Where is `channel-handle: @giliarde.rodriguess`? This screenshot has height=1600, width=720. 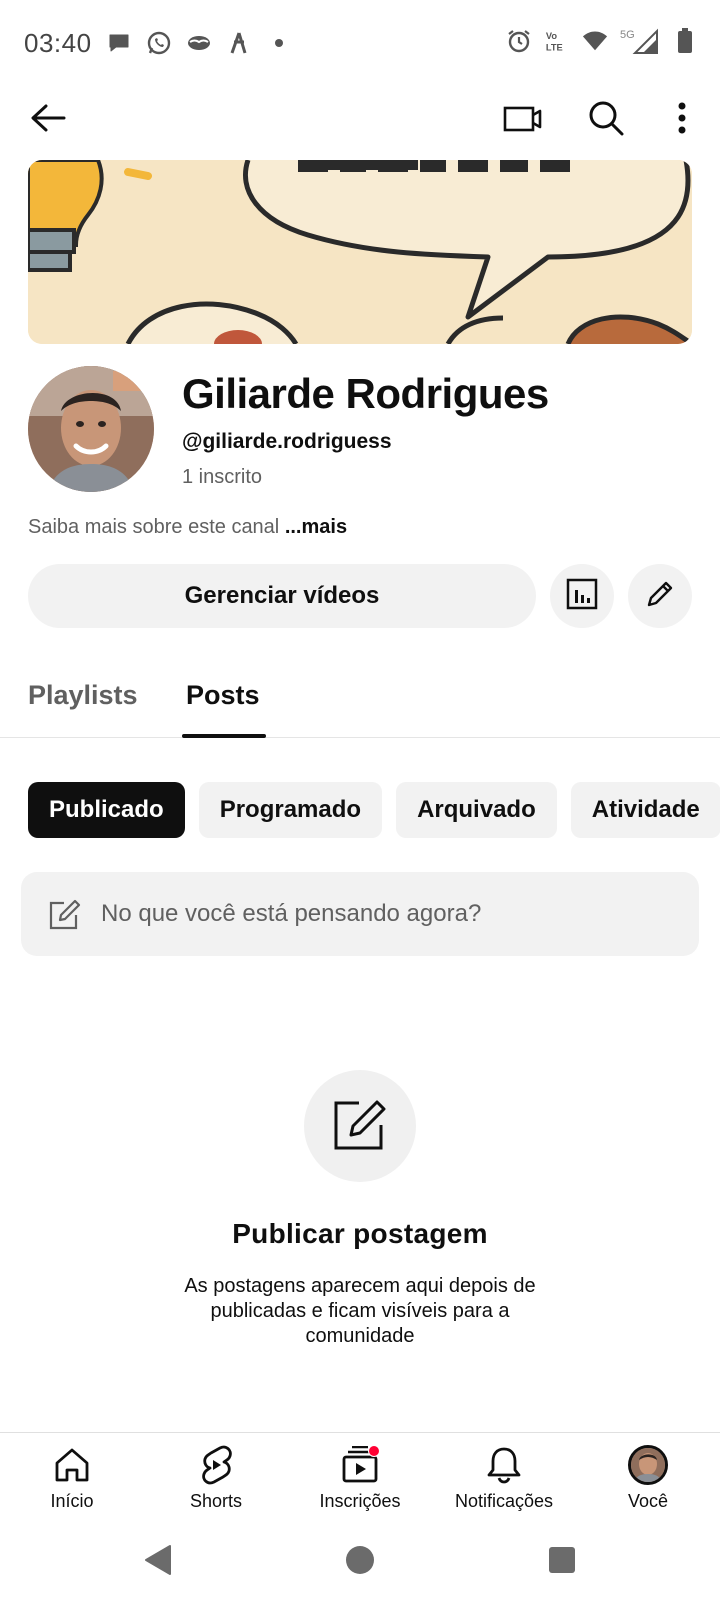
channel-handle: @giliarde.rodriguess is located at coordinates (287, 441).